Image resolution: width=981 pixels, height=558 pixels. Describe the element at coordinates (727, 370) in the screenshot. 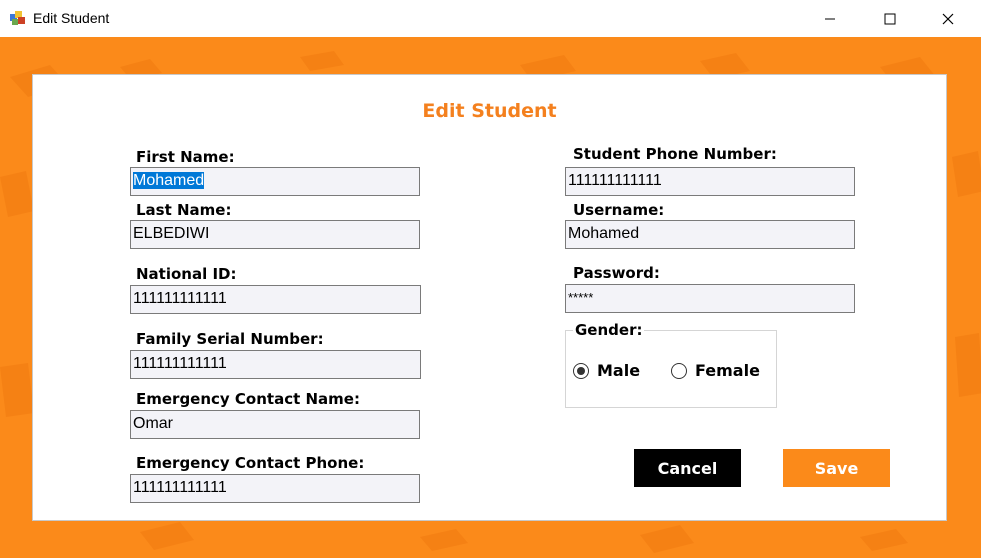

I see `gender-female-label: Female` at that location.